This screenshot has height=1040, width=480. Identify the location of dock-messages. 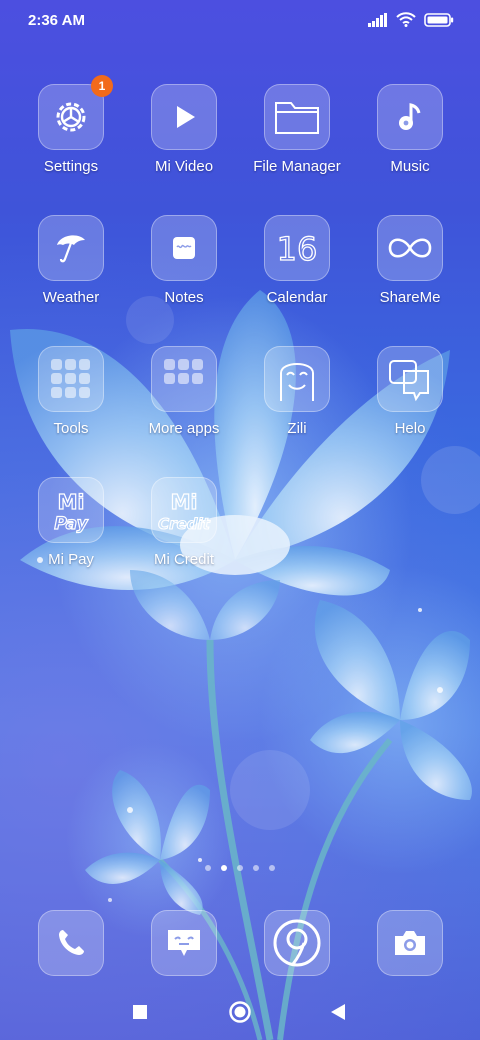
(184, 943).